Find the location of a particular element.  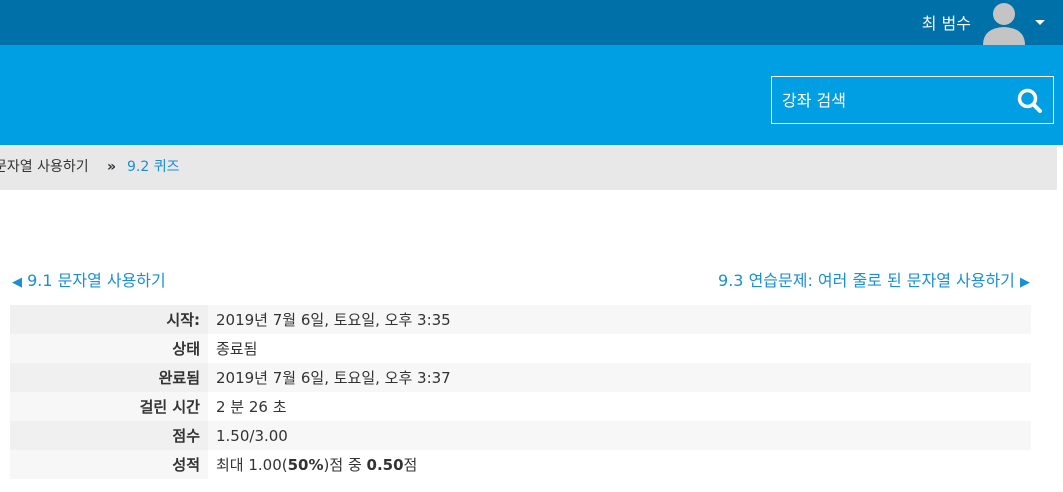

next-activity-link: 9.3 연습문제: 여러 줄로 된 문자열 사용하기 ▶ is located at coordinates (874, 279).